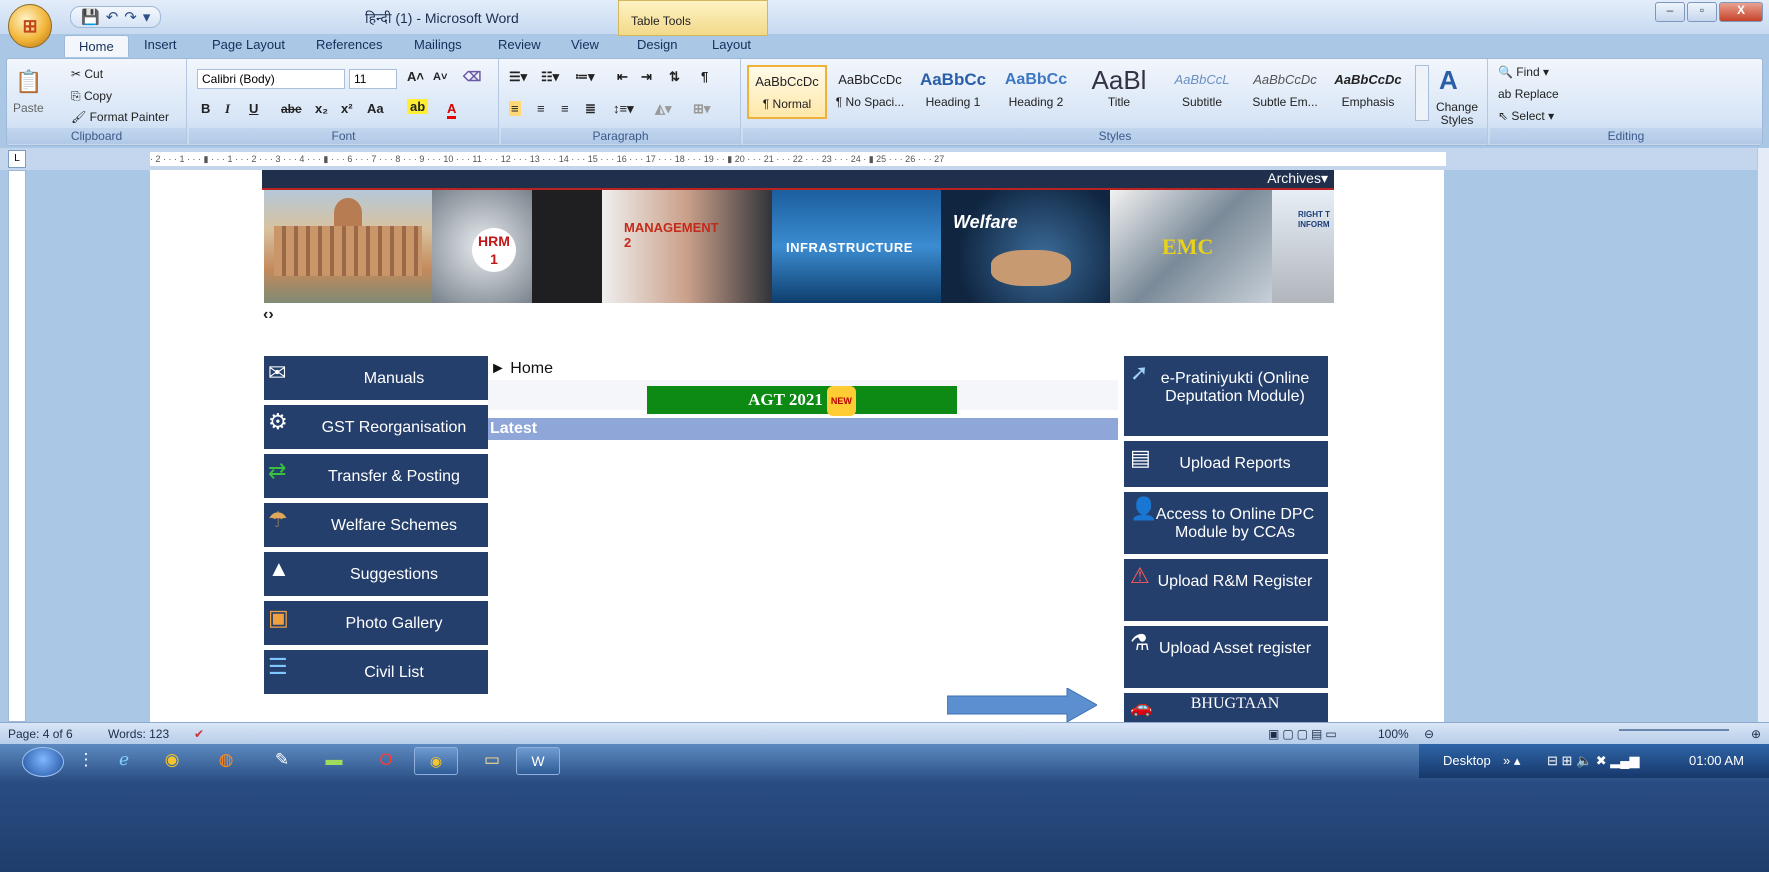 Image resolution: width=1769 pixels, height=872 pixels. Describe the element at coordinates (291, 109) in the screenshot. I see `strikethrough-button: abe` at that location.